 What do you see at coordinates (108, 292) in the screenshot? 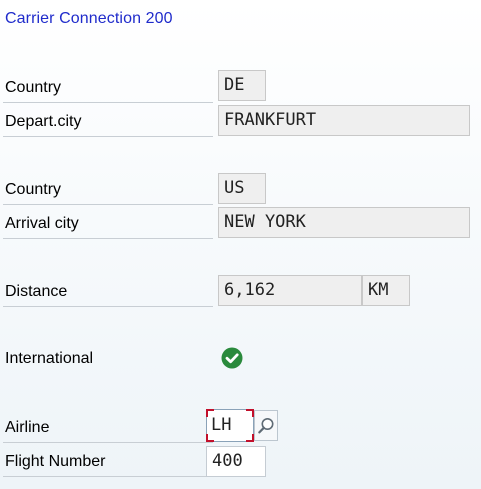
I see `distance-label: Distance` at bounding box center [108, 292].